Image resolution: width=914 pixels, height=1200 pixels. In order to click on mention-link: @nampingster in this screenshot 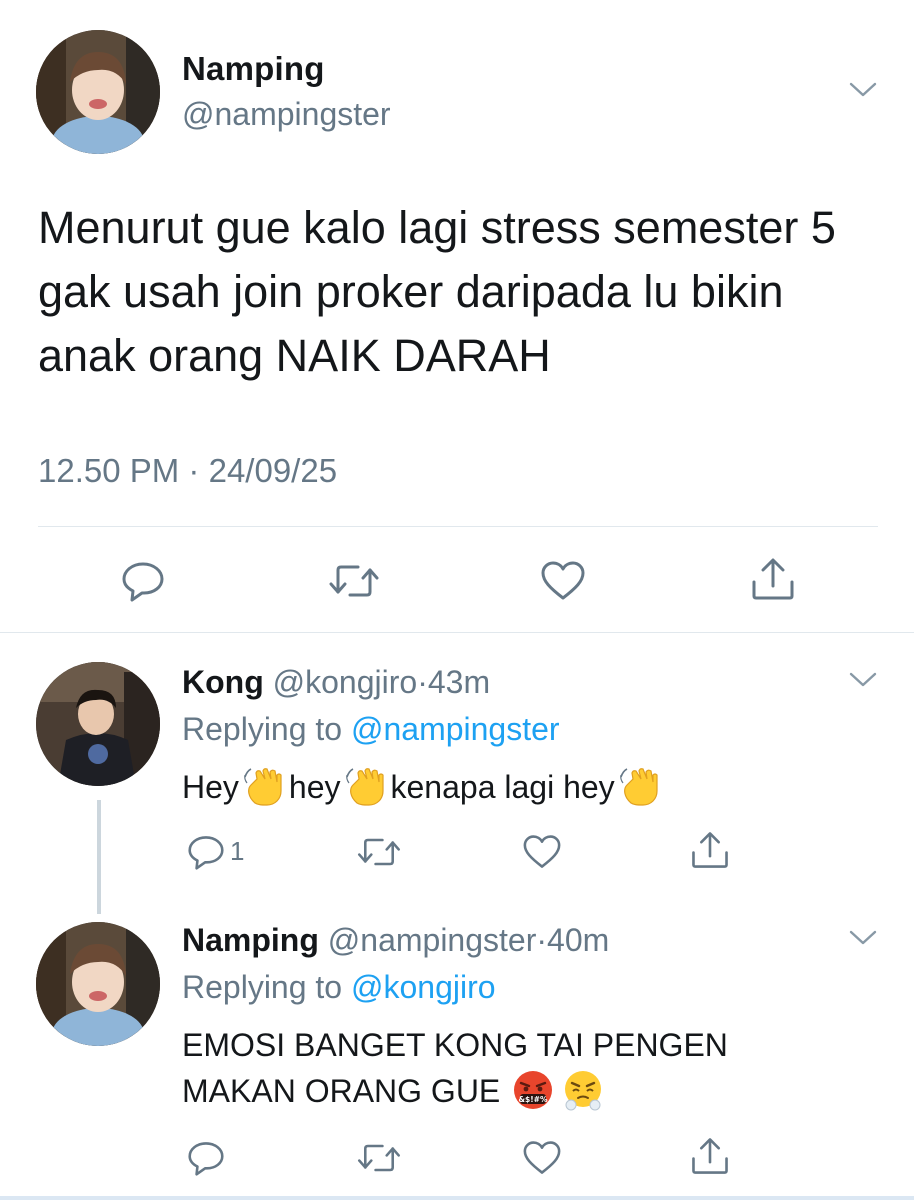, I will do `click(455, 729)`.